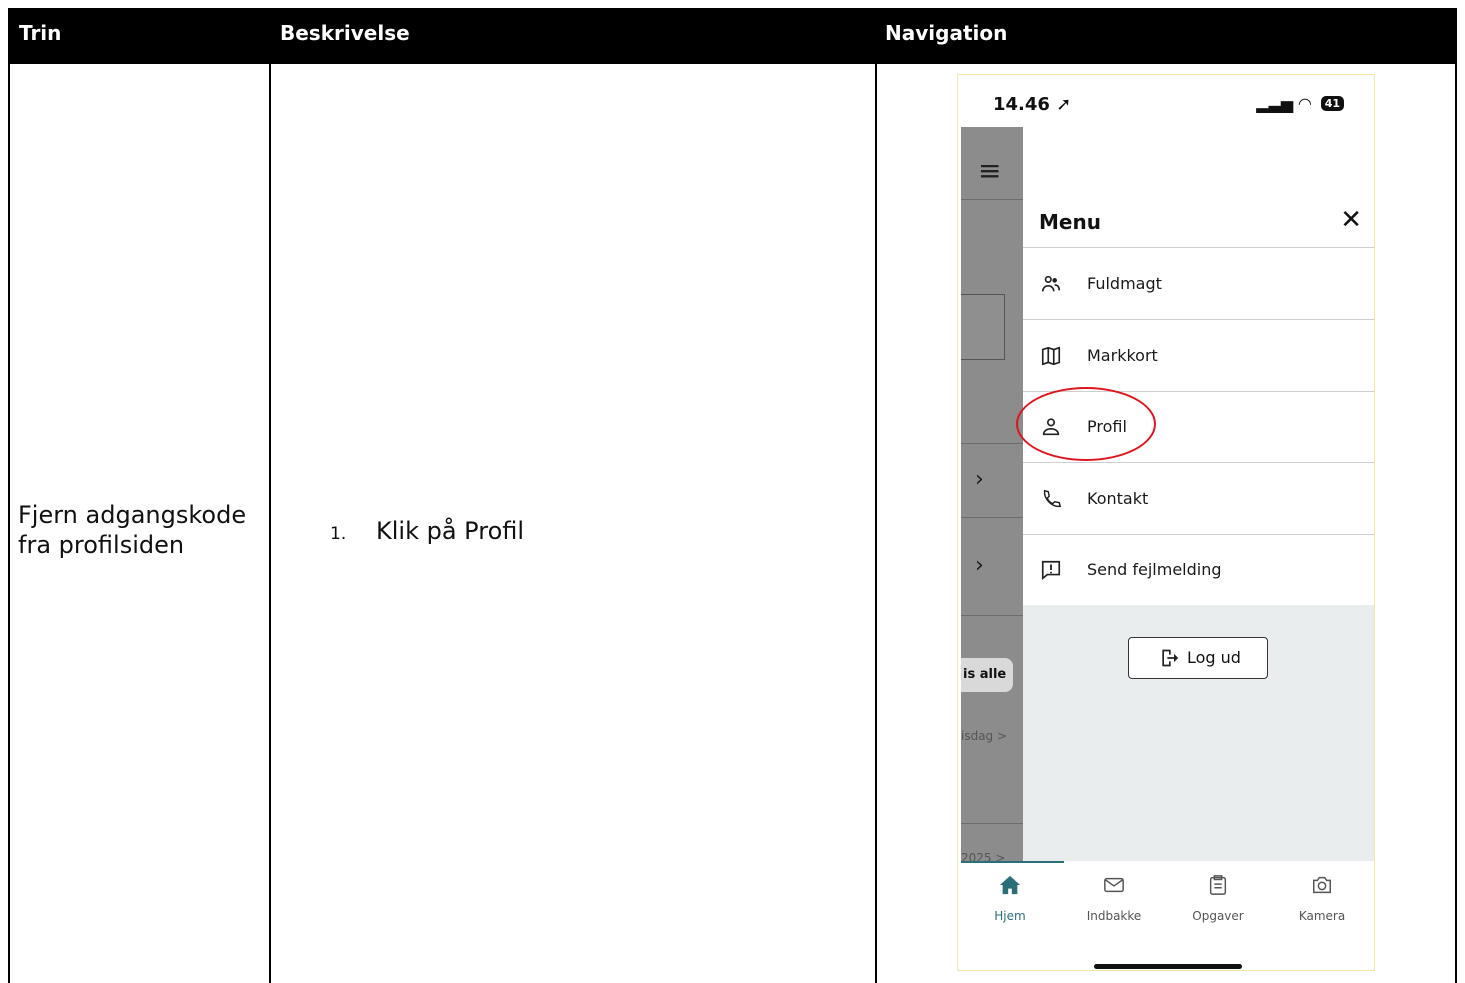 This screenshot has height=983, width=1465. I want to click on hamburger-icon: ≡, so click(989, 170).